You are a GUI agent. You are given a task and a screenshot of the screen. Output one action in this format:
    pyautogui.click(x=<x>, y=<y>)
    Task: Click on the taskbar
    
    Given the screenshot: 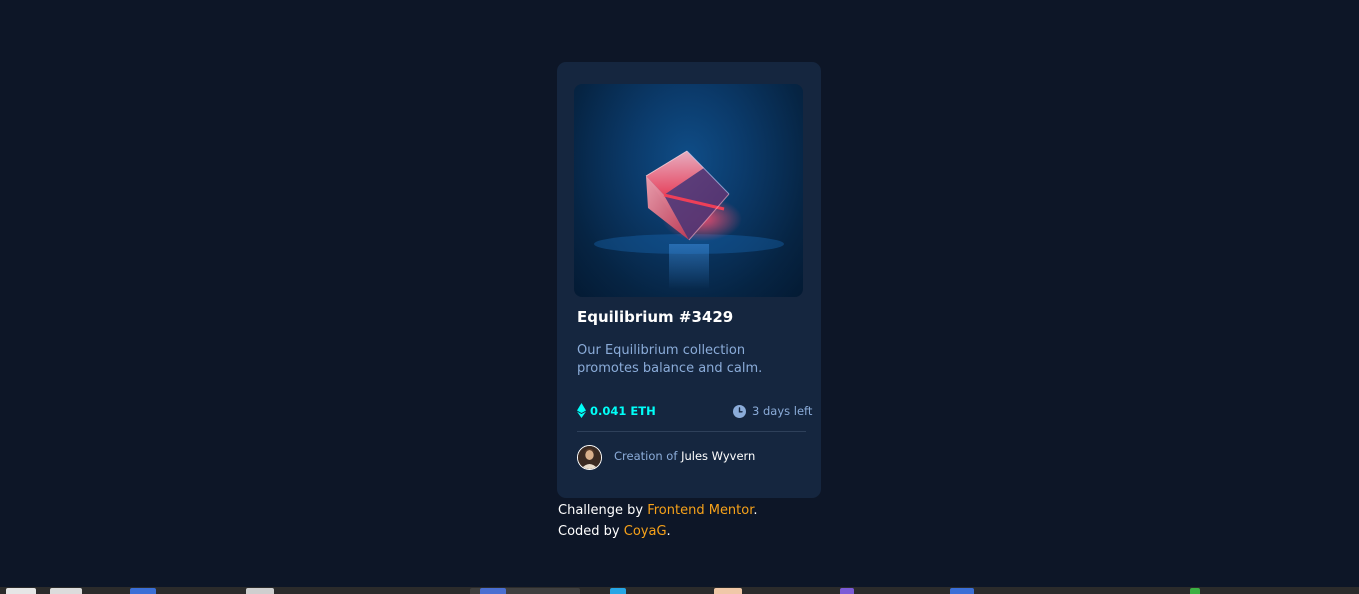 What is the action you would take?
    pyautogui.click(x=679, y=590)
    